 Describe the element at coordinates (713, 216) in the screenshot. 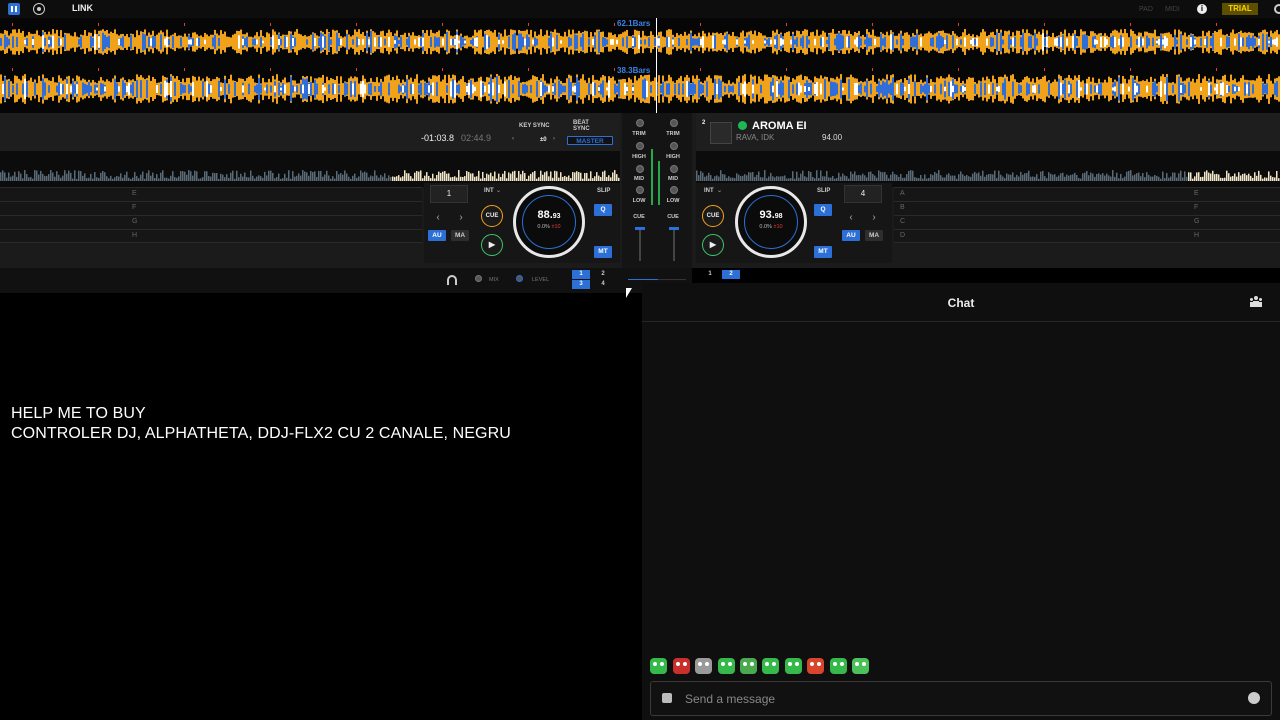

I see `deck2-cue-button: CUE` at that location.